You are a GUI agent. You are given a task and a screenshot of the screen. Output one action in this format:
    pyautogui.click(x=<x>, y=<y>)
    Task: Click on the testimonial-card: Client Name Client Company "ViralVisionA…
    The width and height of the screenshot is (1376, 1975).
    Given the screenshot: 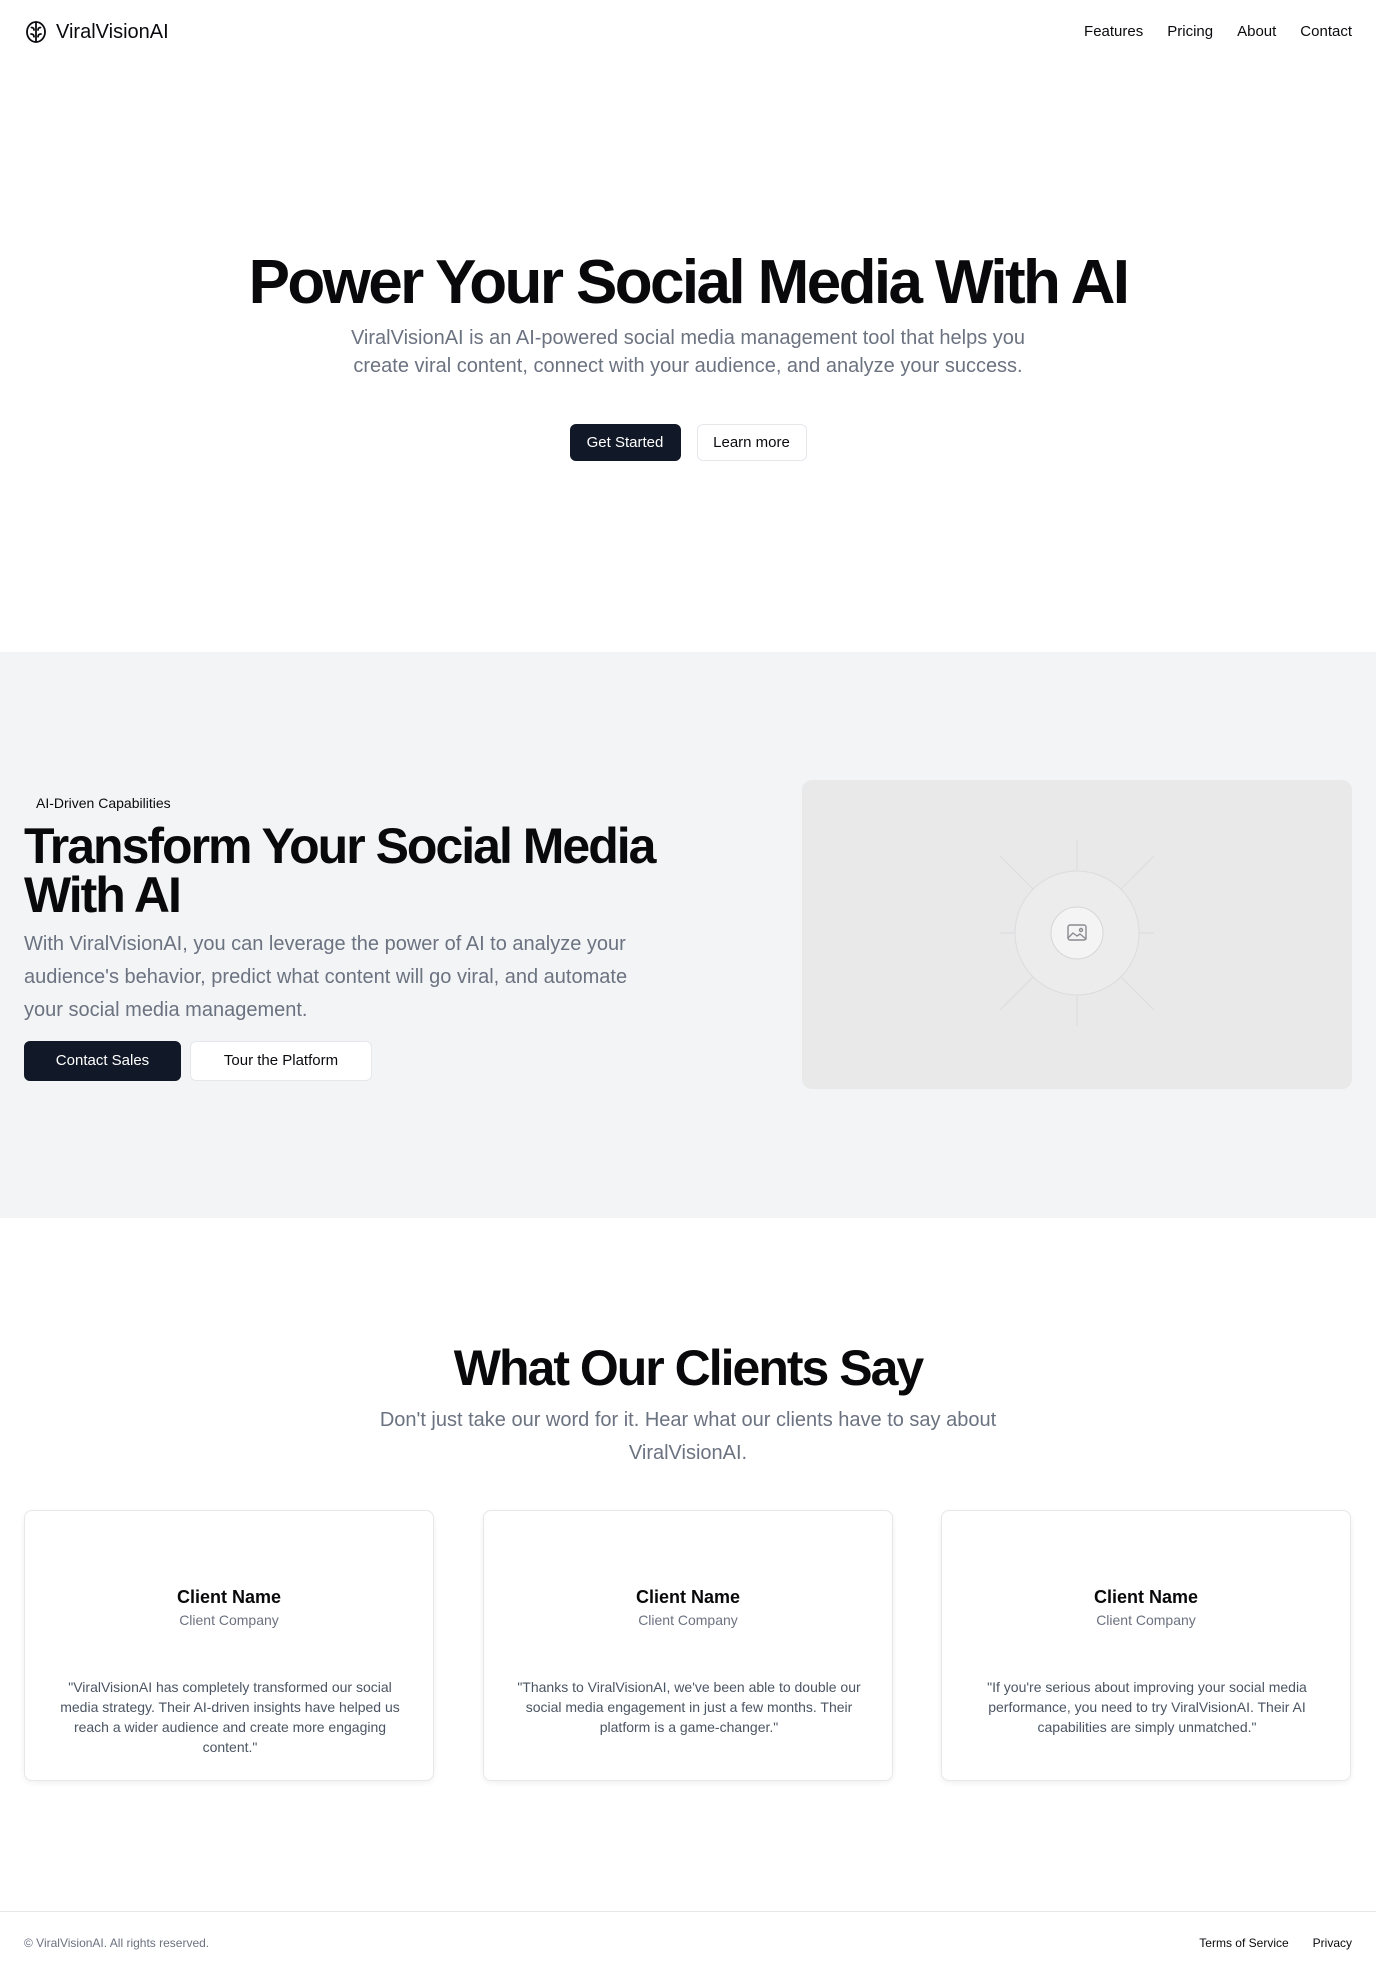 What is the action you would take?
    pyautogui.click(x=229, y=1645)
    